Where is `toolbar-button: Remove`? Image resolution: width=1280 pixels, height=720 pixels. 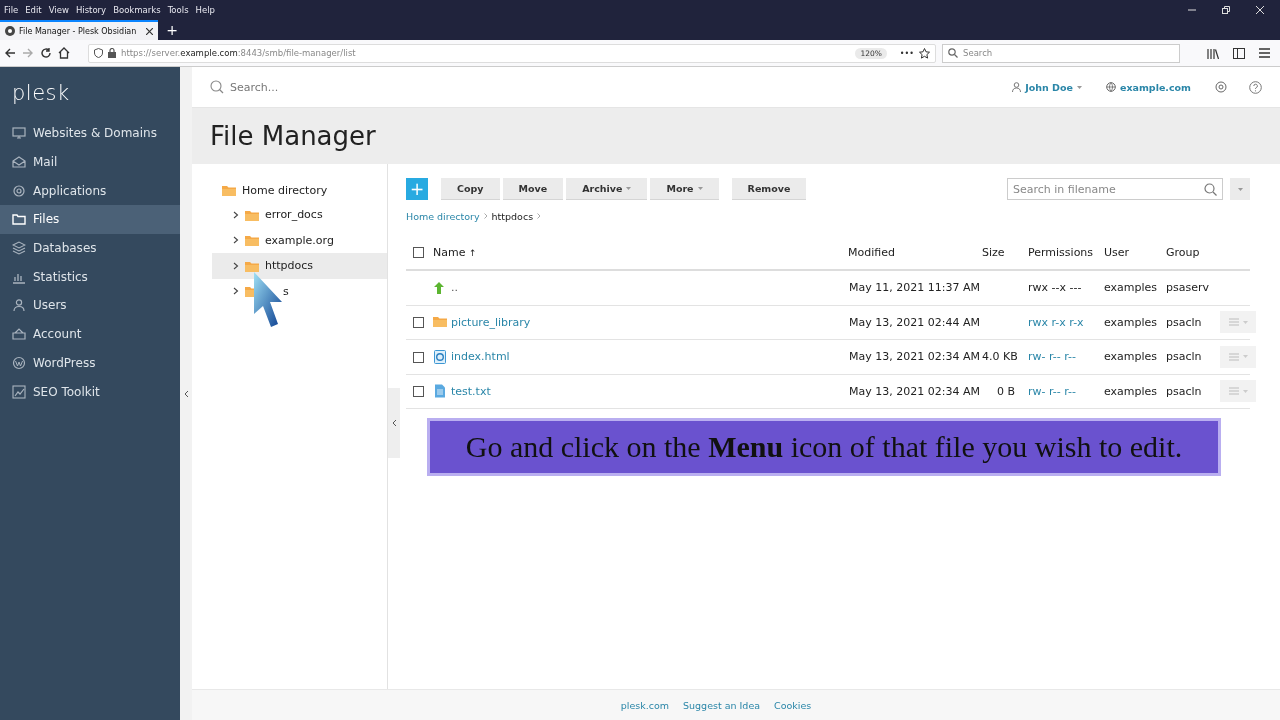
toolbar-button: Remove is located at coordinates (769, 189).